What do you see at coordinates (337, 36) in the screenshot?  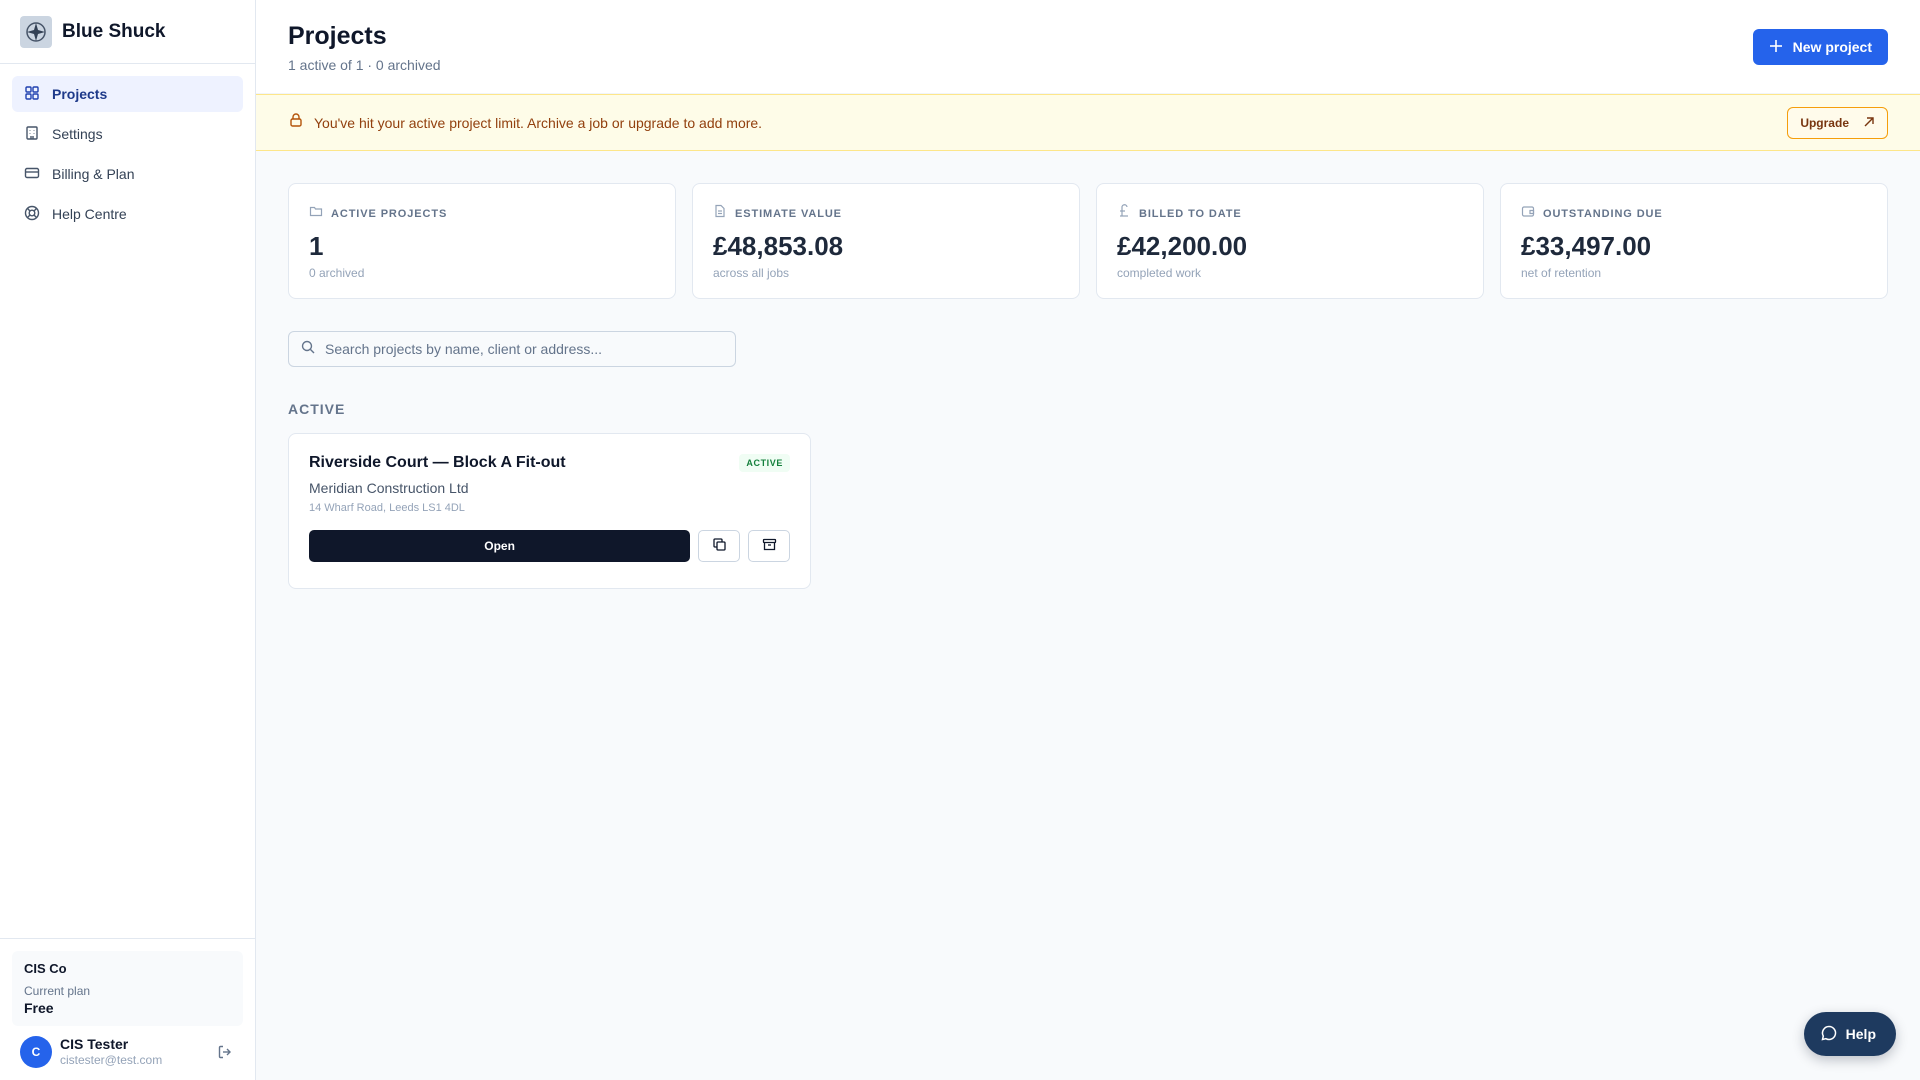 I see `page-title: Projects` at bounding box center [337, 36].